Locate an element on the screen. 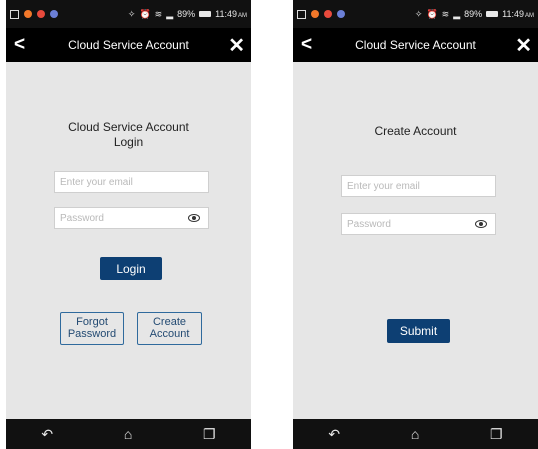 The width and height of the screenshot is (538, 449). login-button-label: Login is located at coordinates (131, 268).